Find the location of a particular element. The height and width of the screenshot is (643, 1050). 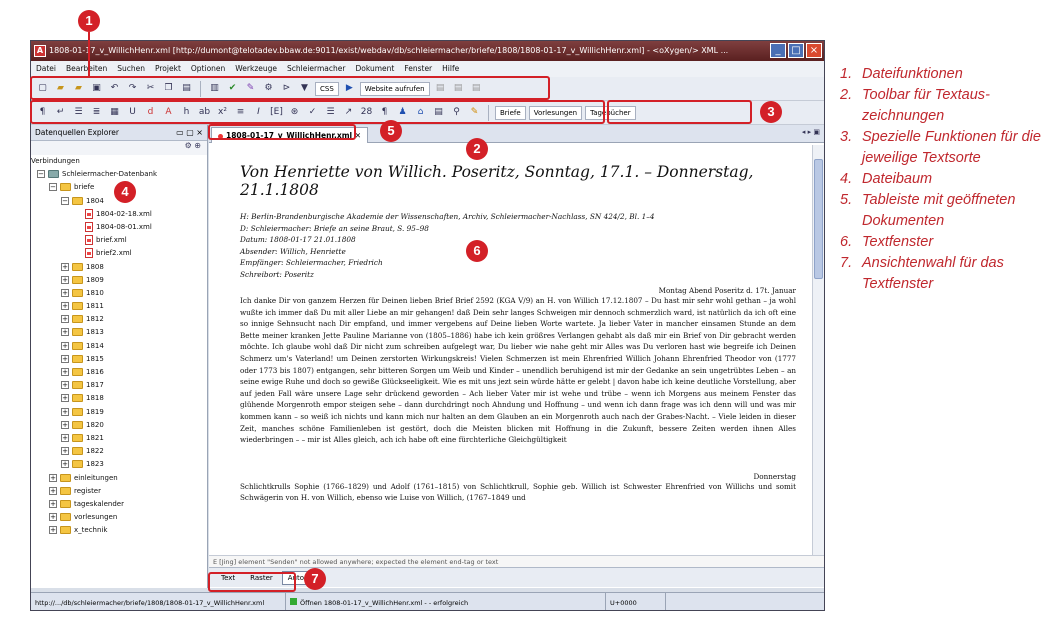

configure-icon: ⚙ ⊕ is located at coordinates (193, 145).